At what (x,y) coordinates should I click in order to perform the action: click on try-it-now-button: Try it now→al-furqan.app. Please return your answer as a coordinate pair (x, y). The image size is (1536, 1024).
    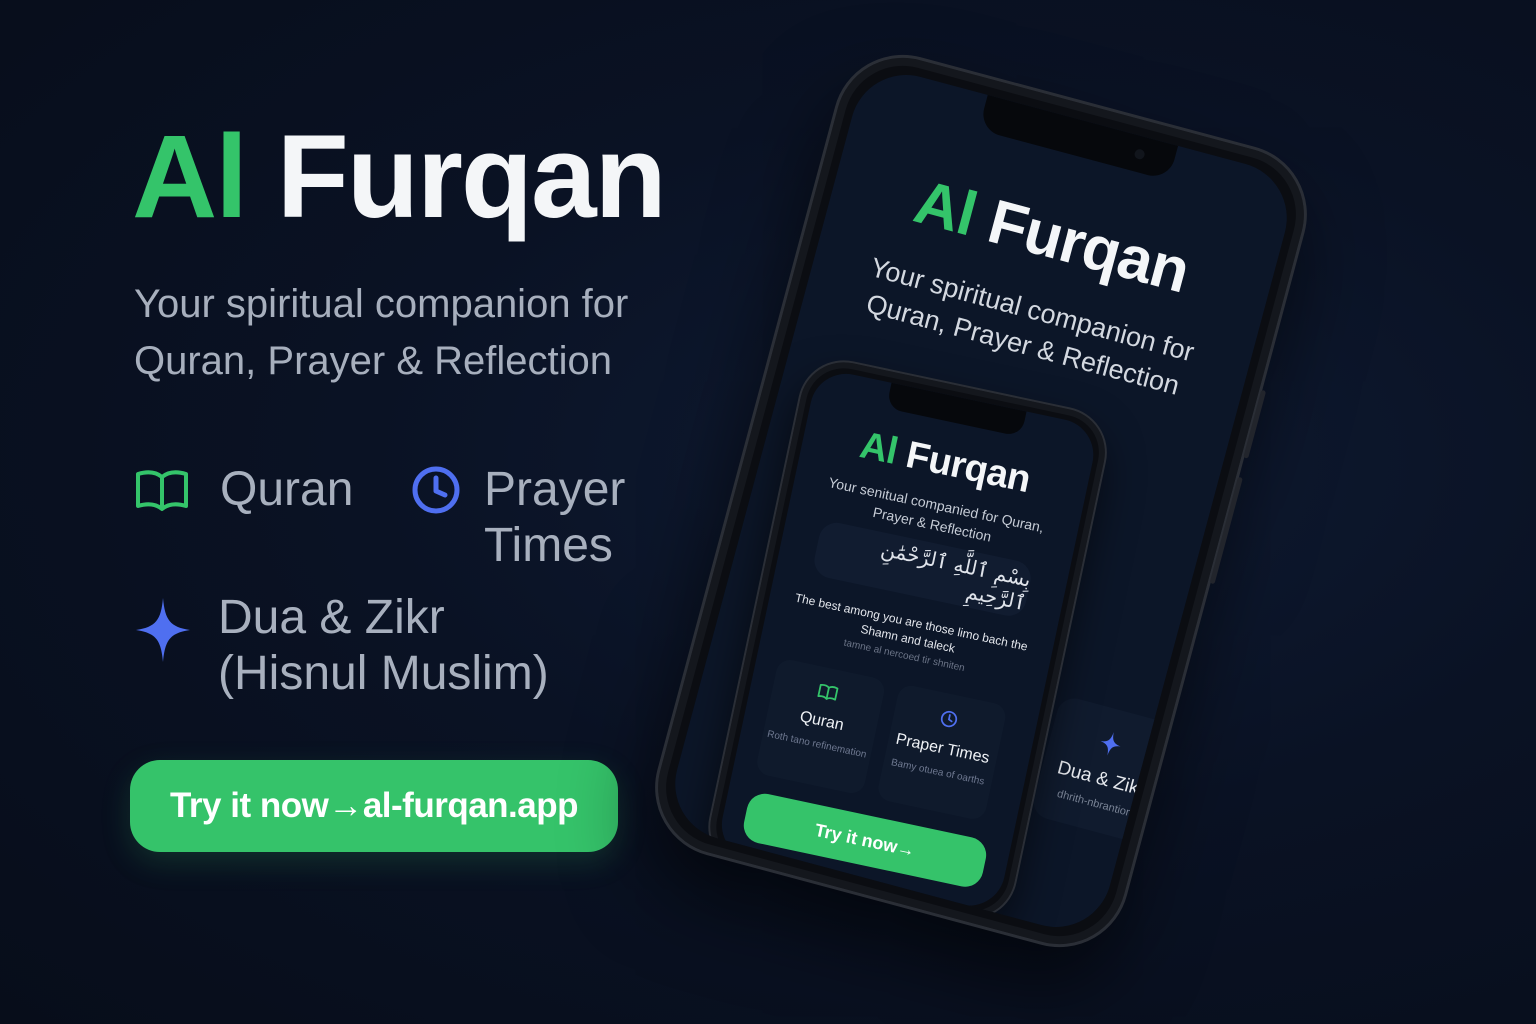
    Looking at the image, I should click on (374, 806).